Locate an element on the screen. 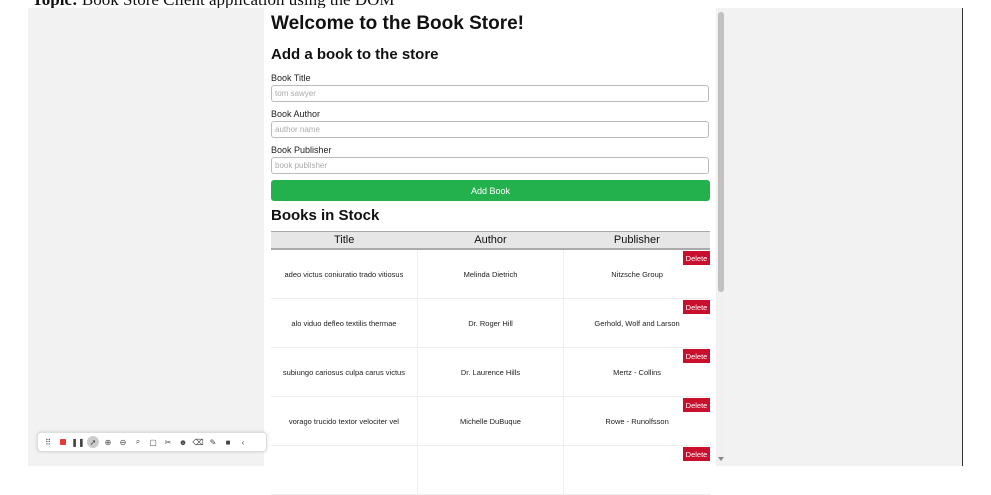 The height and width of the screenshot is (495, 991). book-title-cell is located at coordinates (344, 470).